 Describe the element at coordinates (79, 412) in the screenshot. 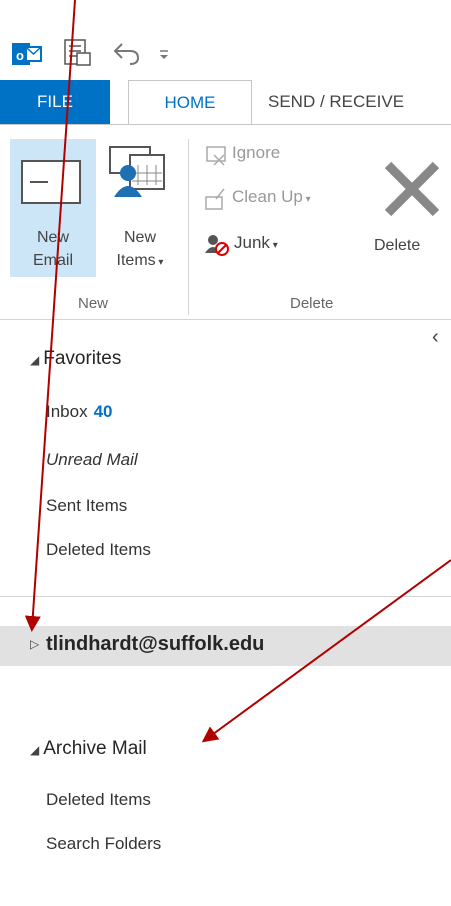

I see `folder-inbox: Inbox 40` at that location.